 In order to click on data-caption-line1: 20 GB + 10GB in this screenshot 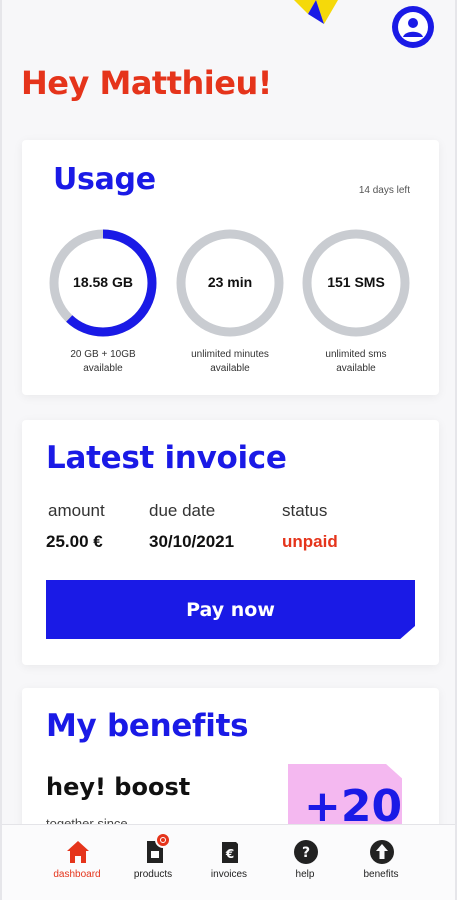, I will do `click(103, 354)`.